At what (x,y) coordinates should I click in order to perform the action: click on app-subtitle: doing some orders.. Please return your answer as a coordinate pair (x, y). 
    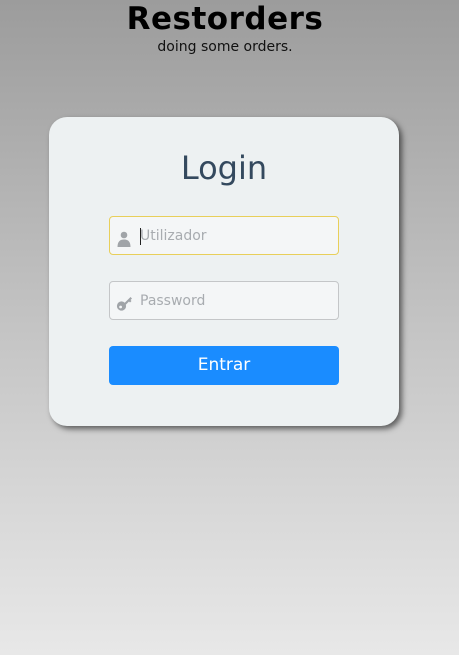
    Looking at the image, I should click on (225, 47).